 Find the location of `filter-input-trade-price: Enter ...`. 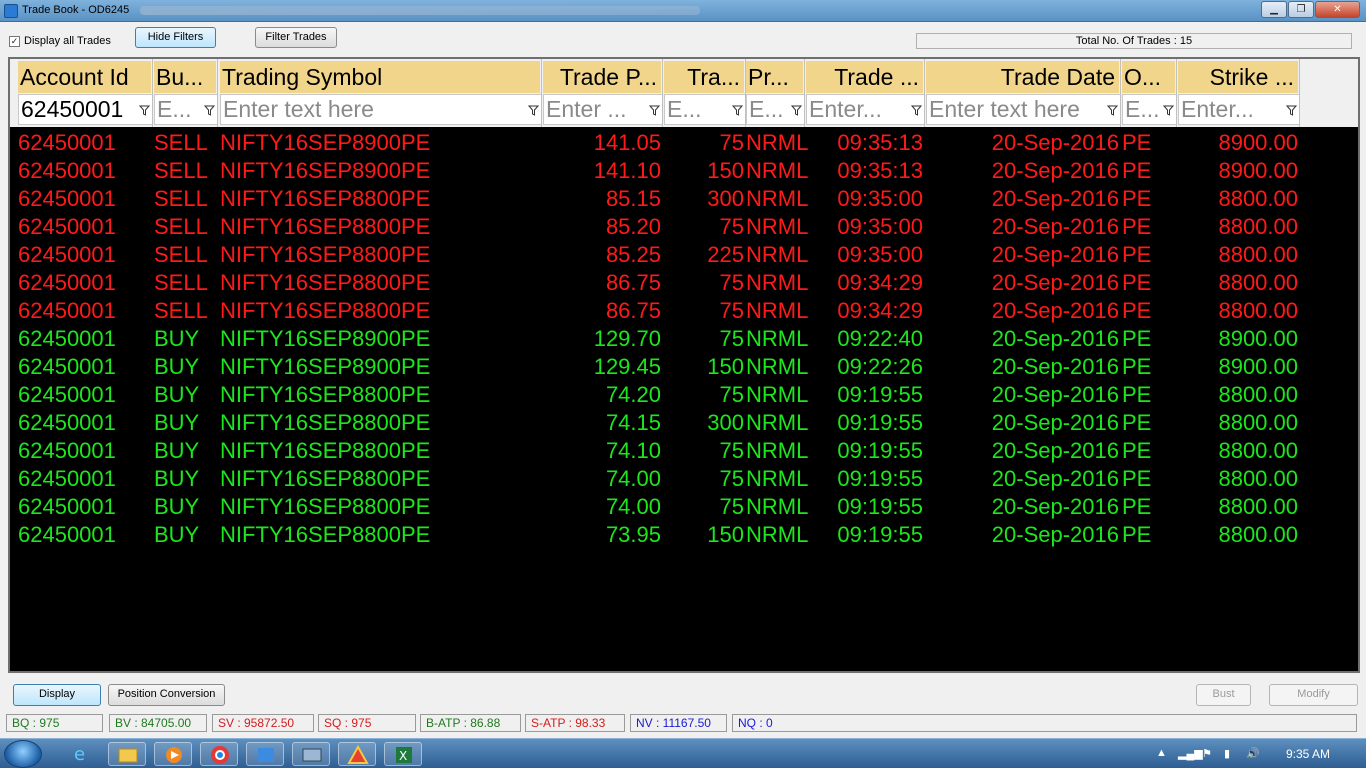

filter-input-trade-price: Enter ... is located at coordinates (603, 109).